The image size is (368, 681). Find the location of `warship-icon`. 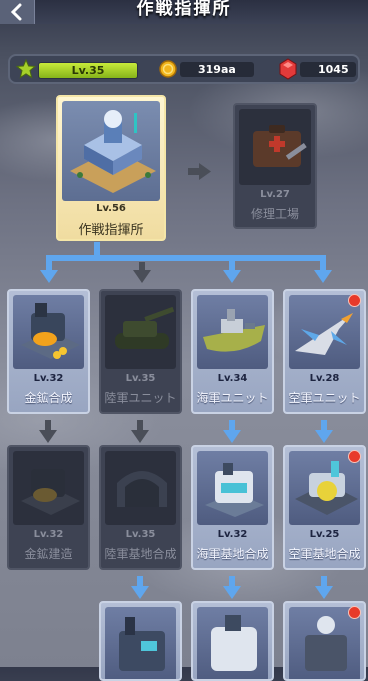

warship-icon is located at coordinates (234, 330).